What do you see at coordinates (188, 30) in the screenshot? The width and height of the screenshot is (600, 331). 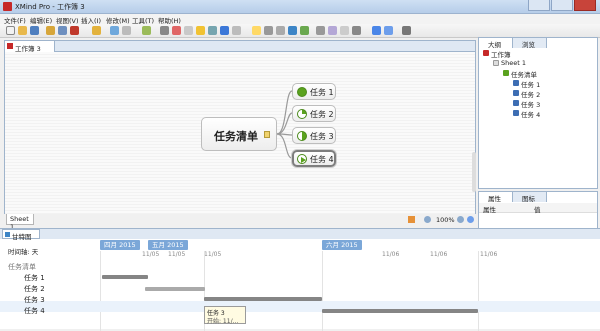 I see `image-icon` at bounding box center [188, 30].